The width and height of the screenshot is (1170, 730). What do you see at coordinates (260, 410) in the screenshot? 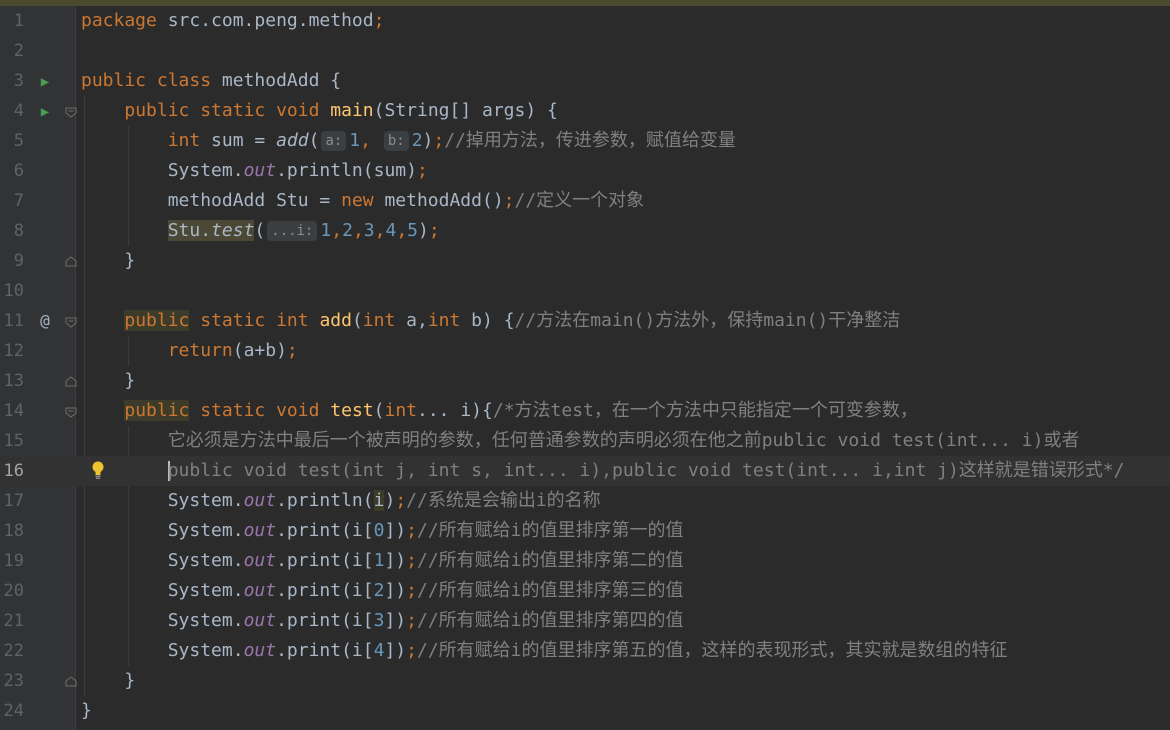
I see `keyword: static void` at bounding box center [260, 410].